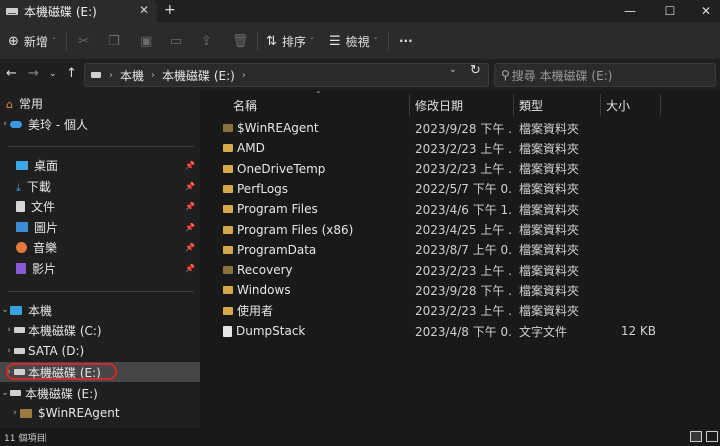 This screenshot has height=446, width=720. Describe the element at coordinates (100, 330) in the screenshot. I see `sidebar-item-drive-c: › 本機磁碟 (C:)` at that location.